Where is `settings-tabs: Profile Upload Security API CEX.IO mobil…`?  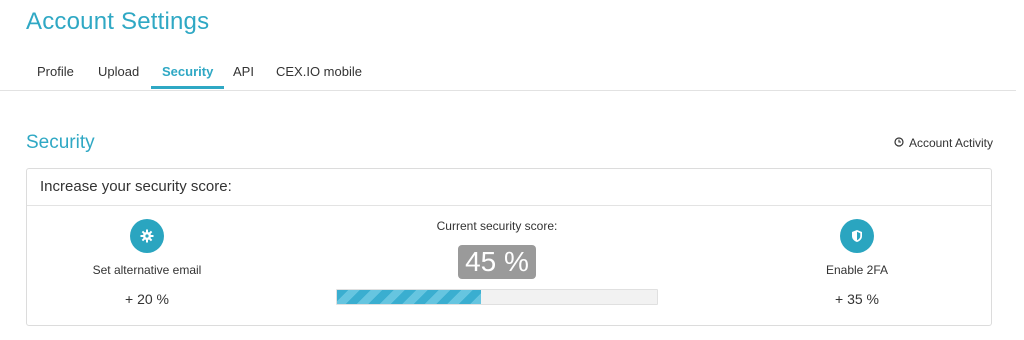
settings-tabs: Profile Upload Security API CEX.IO mobil… is located at coordinates (508, 74).